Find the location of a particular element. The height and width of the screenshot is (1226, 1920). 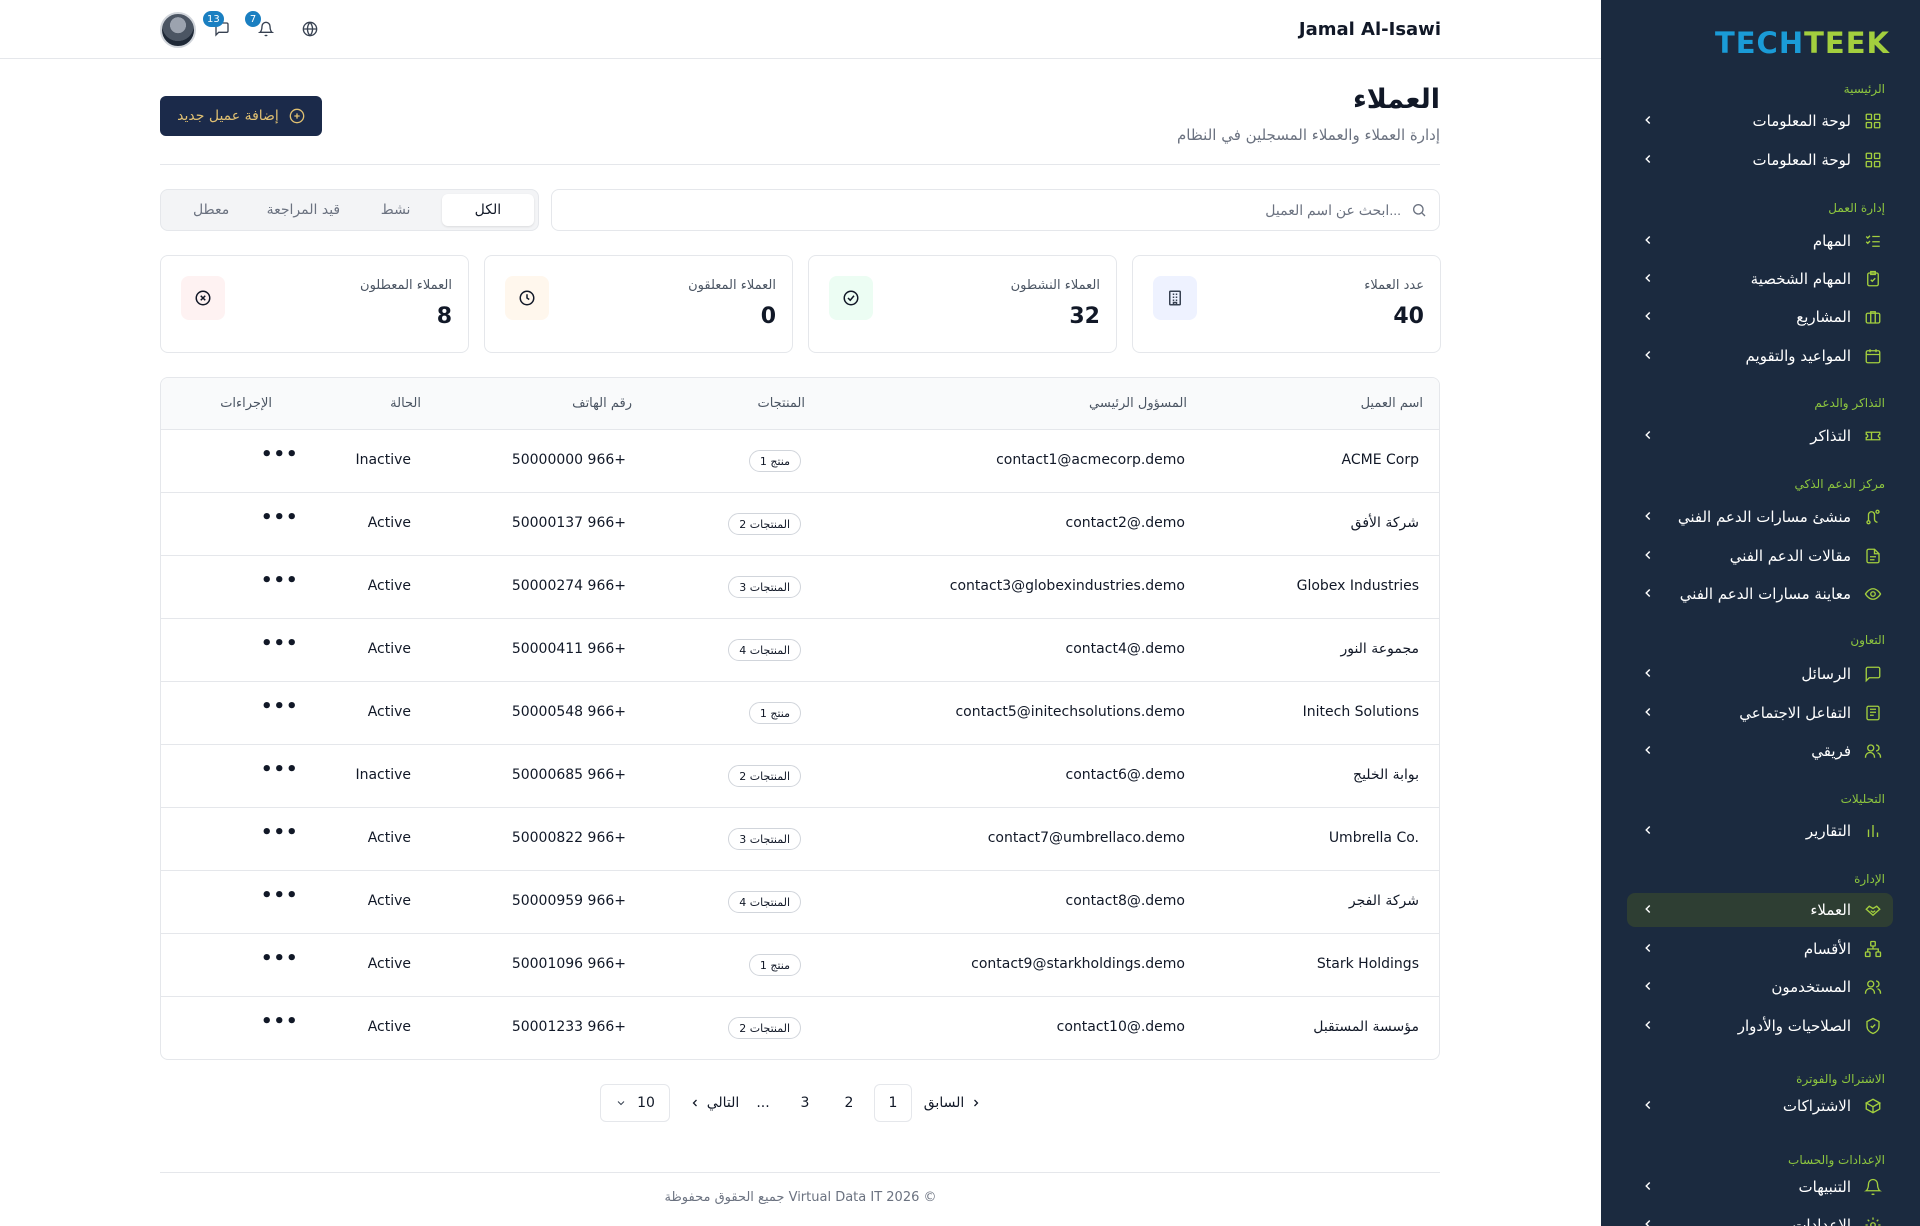

column-header: المسؤول الرئيسي is located at coordinates (1138, 403).